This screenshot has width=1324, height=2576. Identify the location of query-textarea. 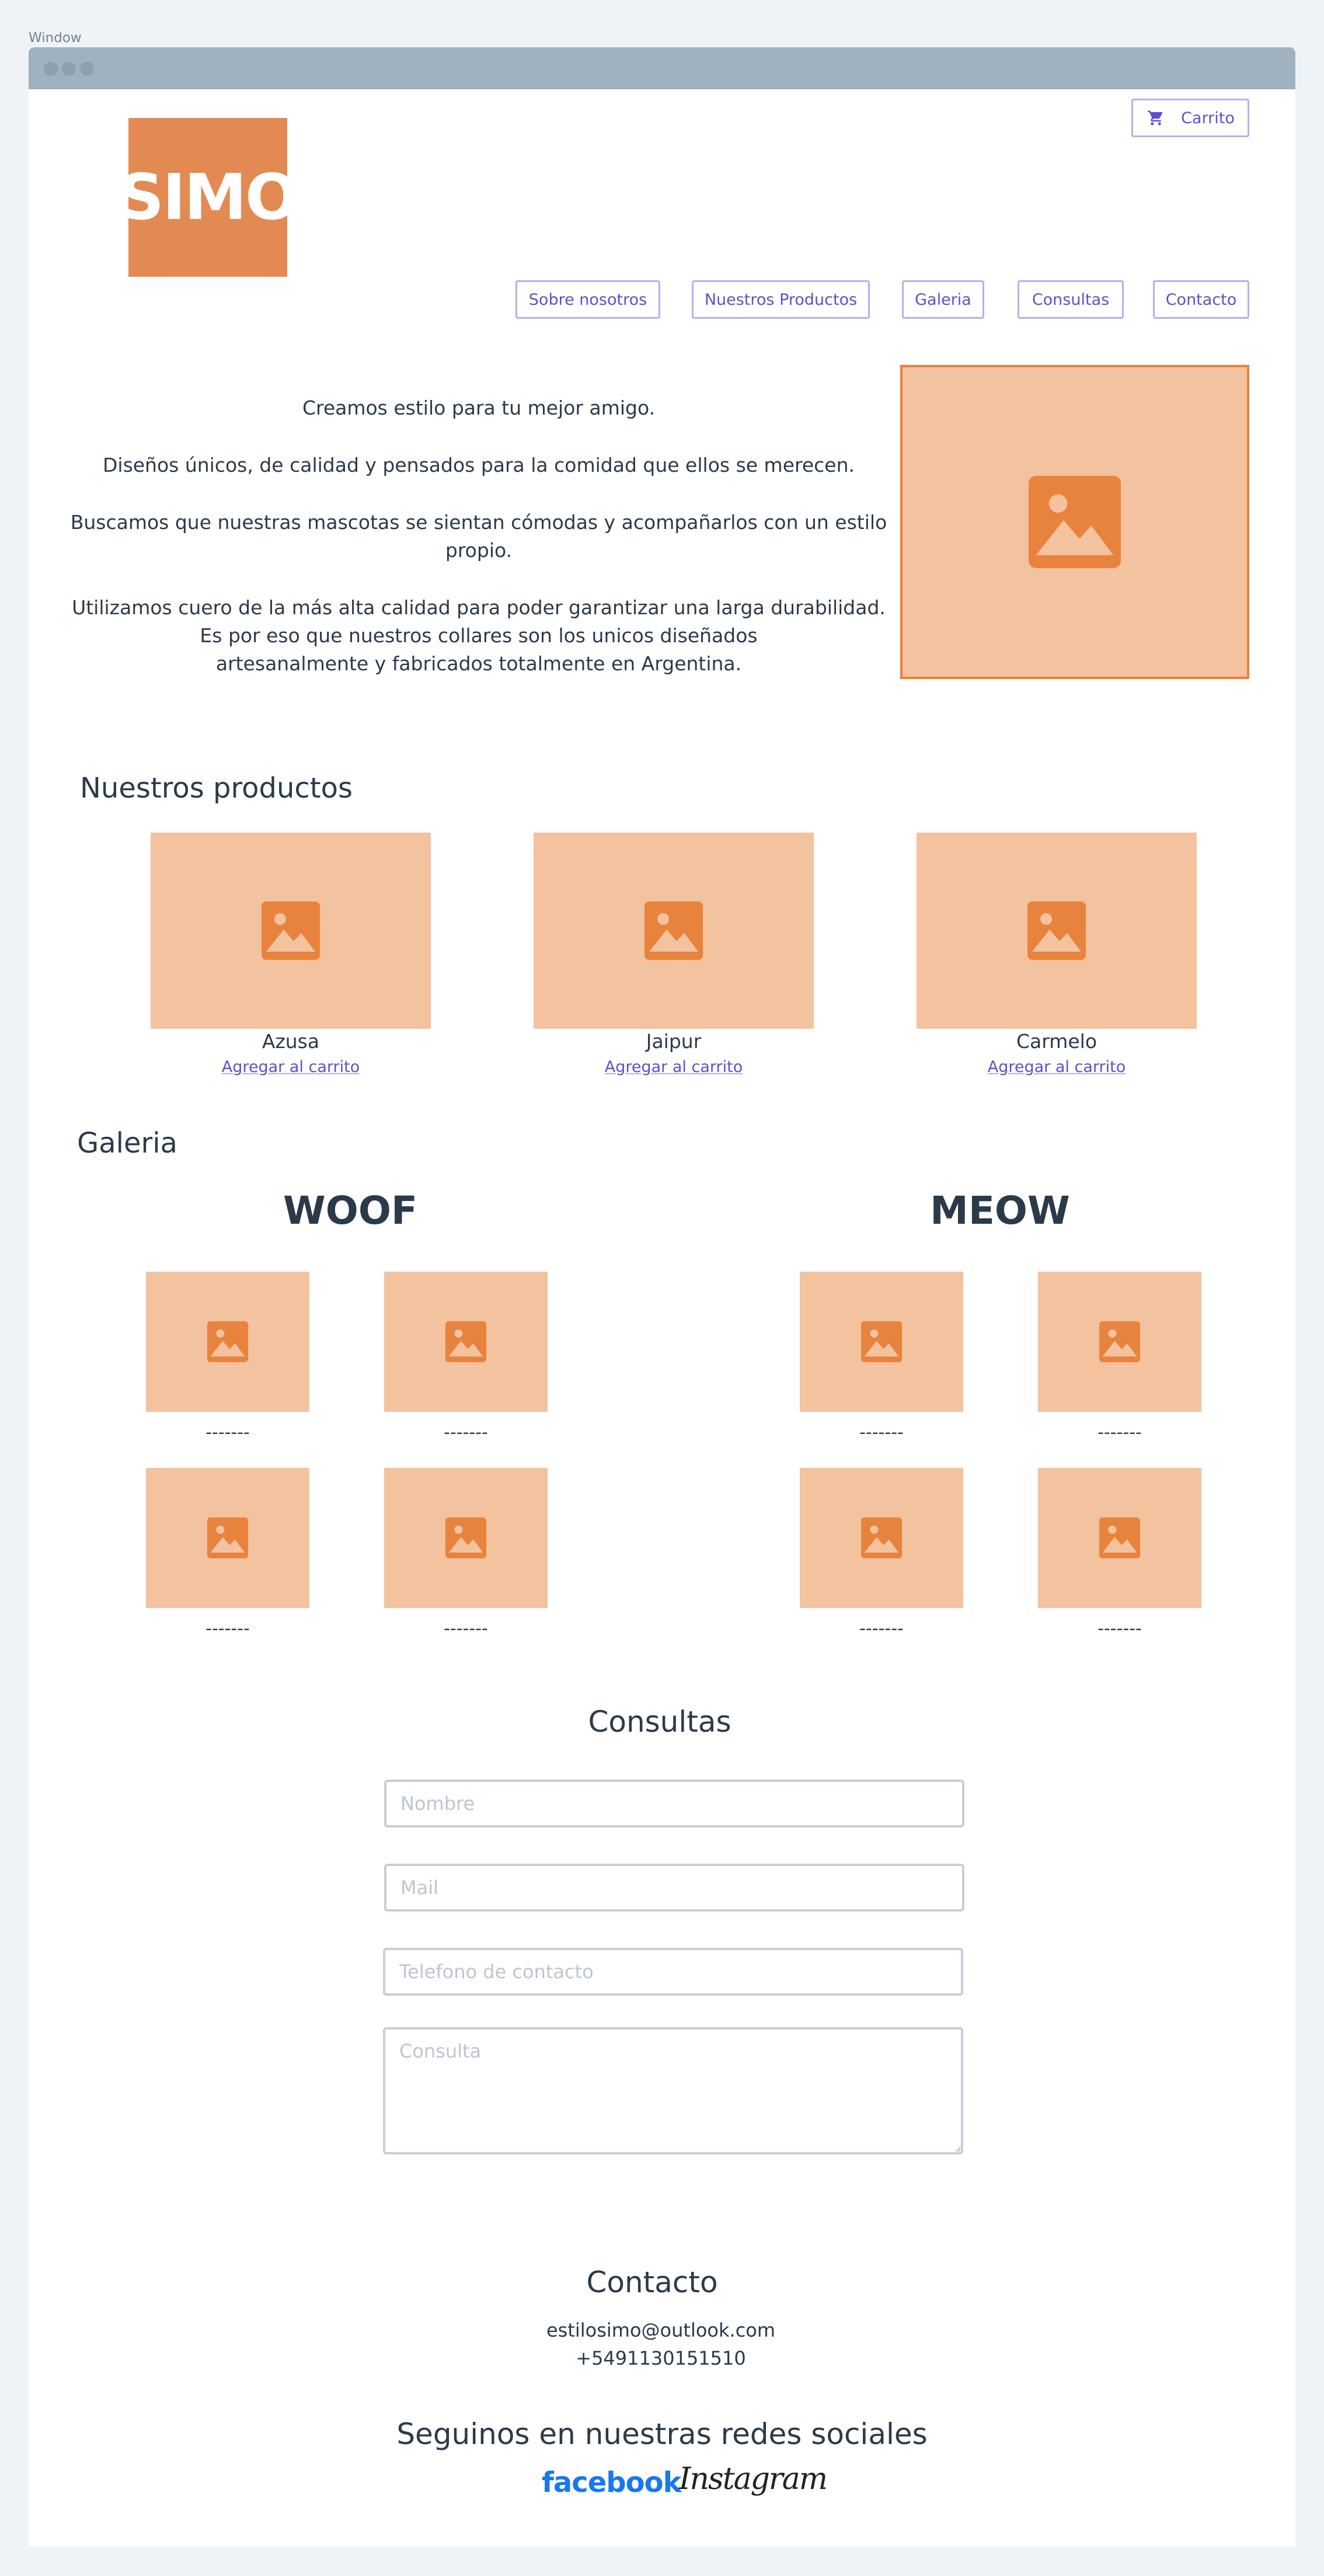
(673, 2090).